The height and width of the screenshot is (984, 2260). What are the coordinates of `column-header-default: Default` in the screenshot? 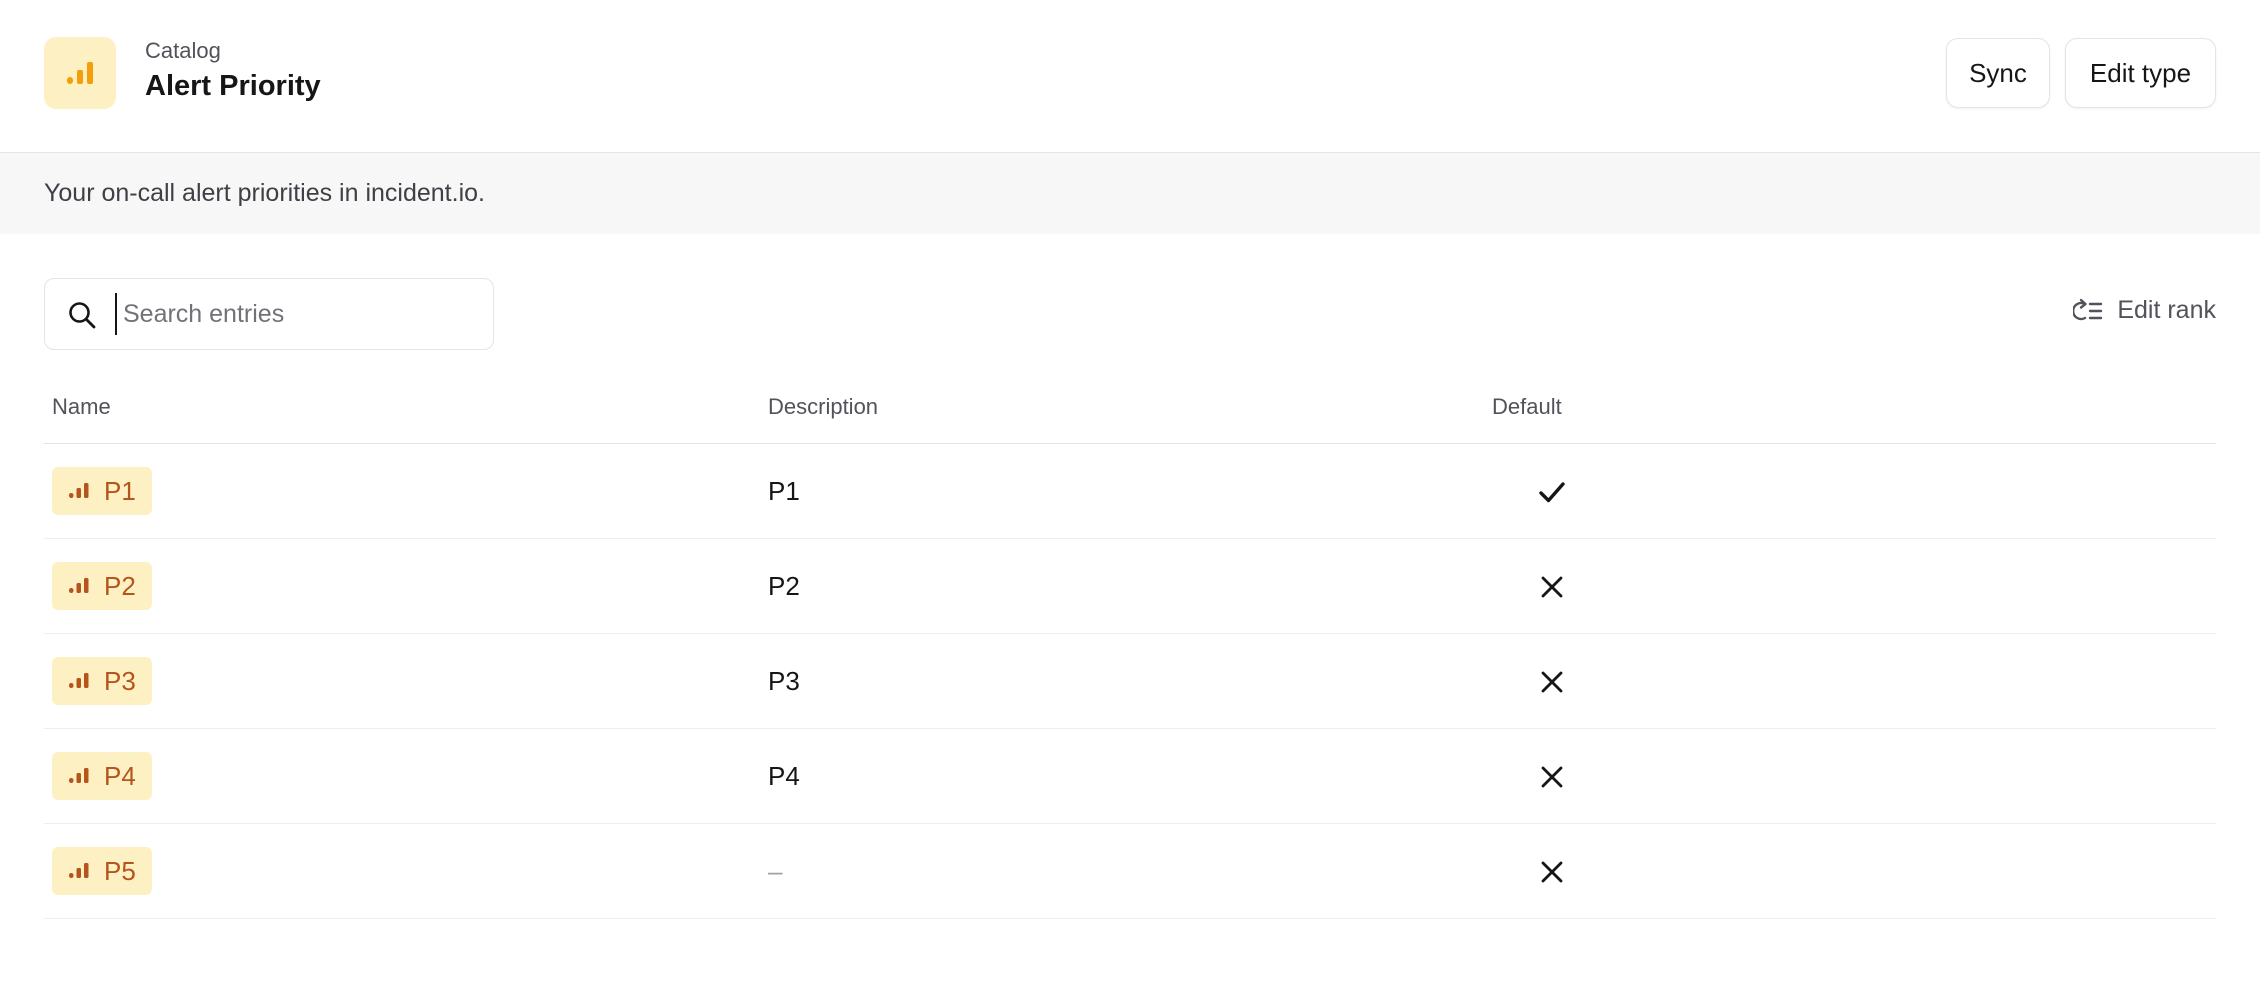 It's located at (1527, 407).